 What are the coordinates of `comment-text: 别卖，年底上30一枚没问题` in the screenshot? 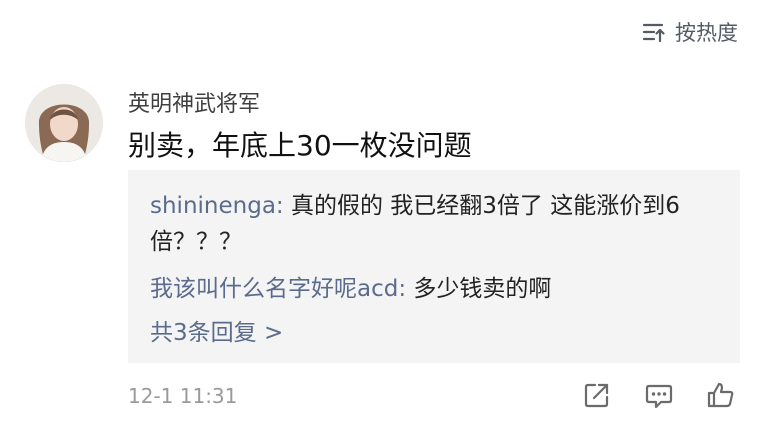 It's located at (300, 145).